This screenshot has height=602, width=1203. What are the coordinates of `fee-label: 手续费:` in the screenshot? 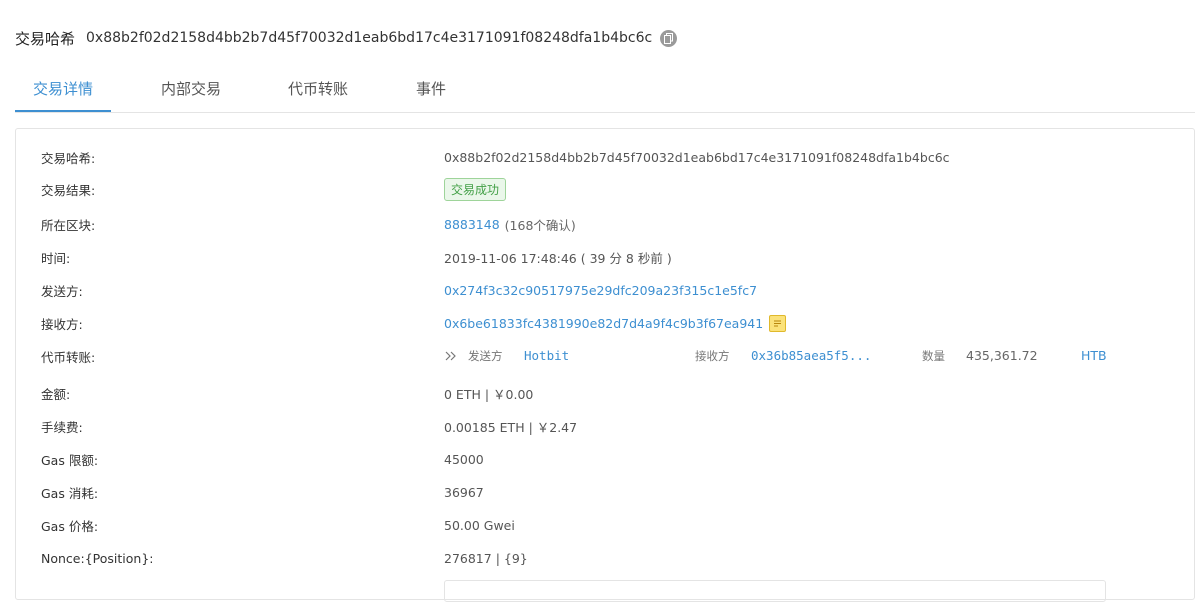 It's located at (62, 427).